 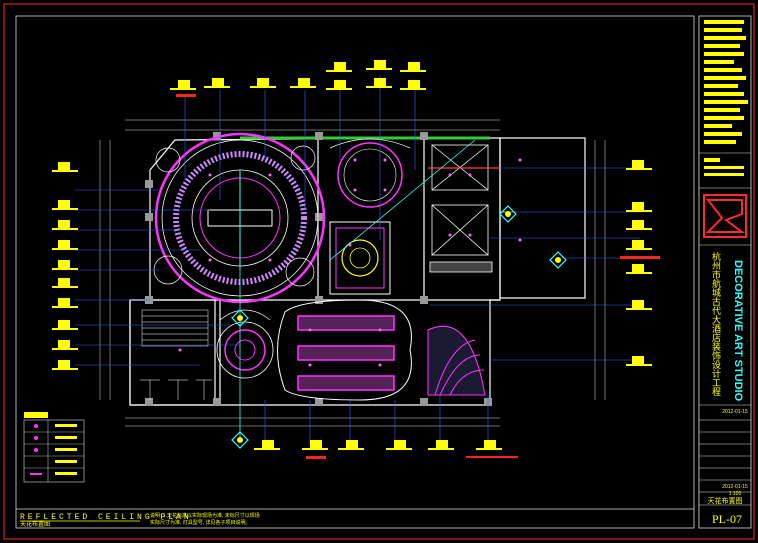 What do you see at coordinates (725, 500) in the screenshot?
I see `sheet-name: 天花布置图` at bounding box center [725, 500].